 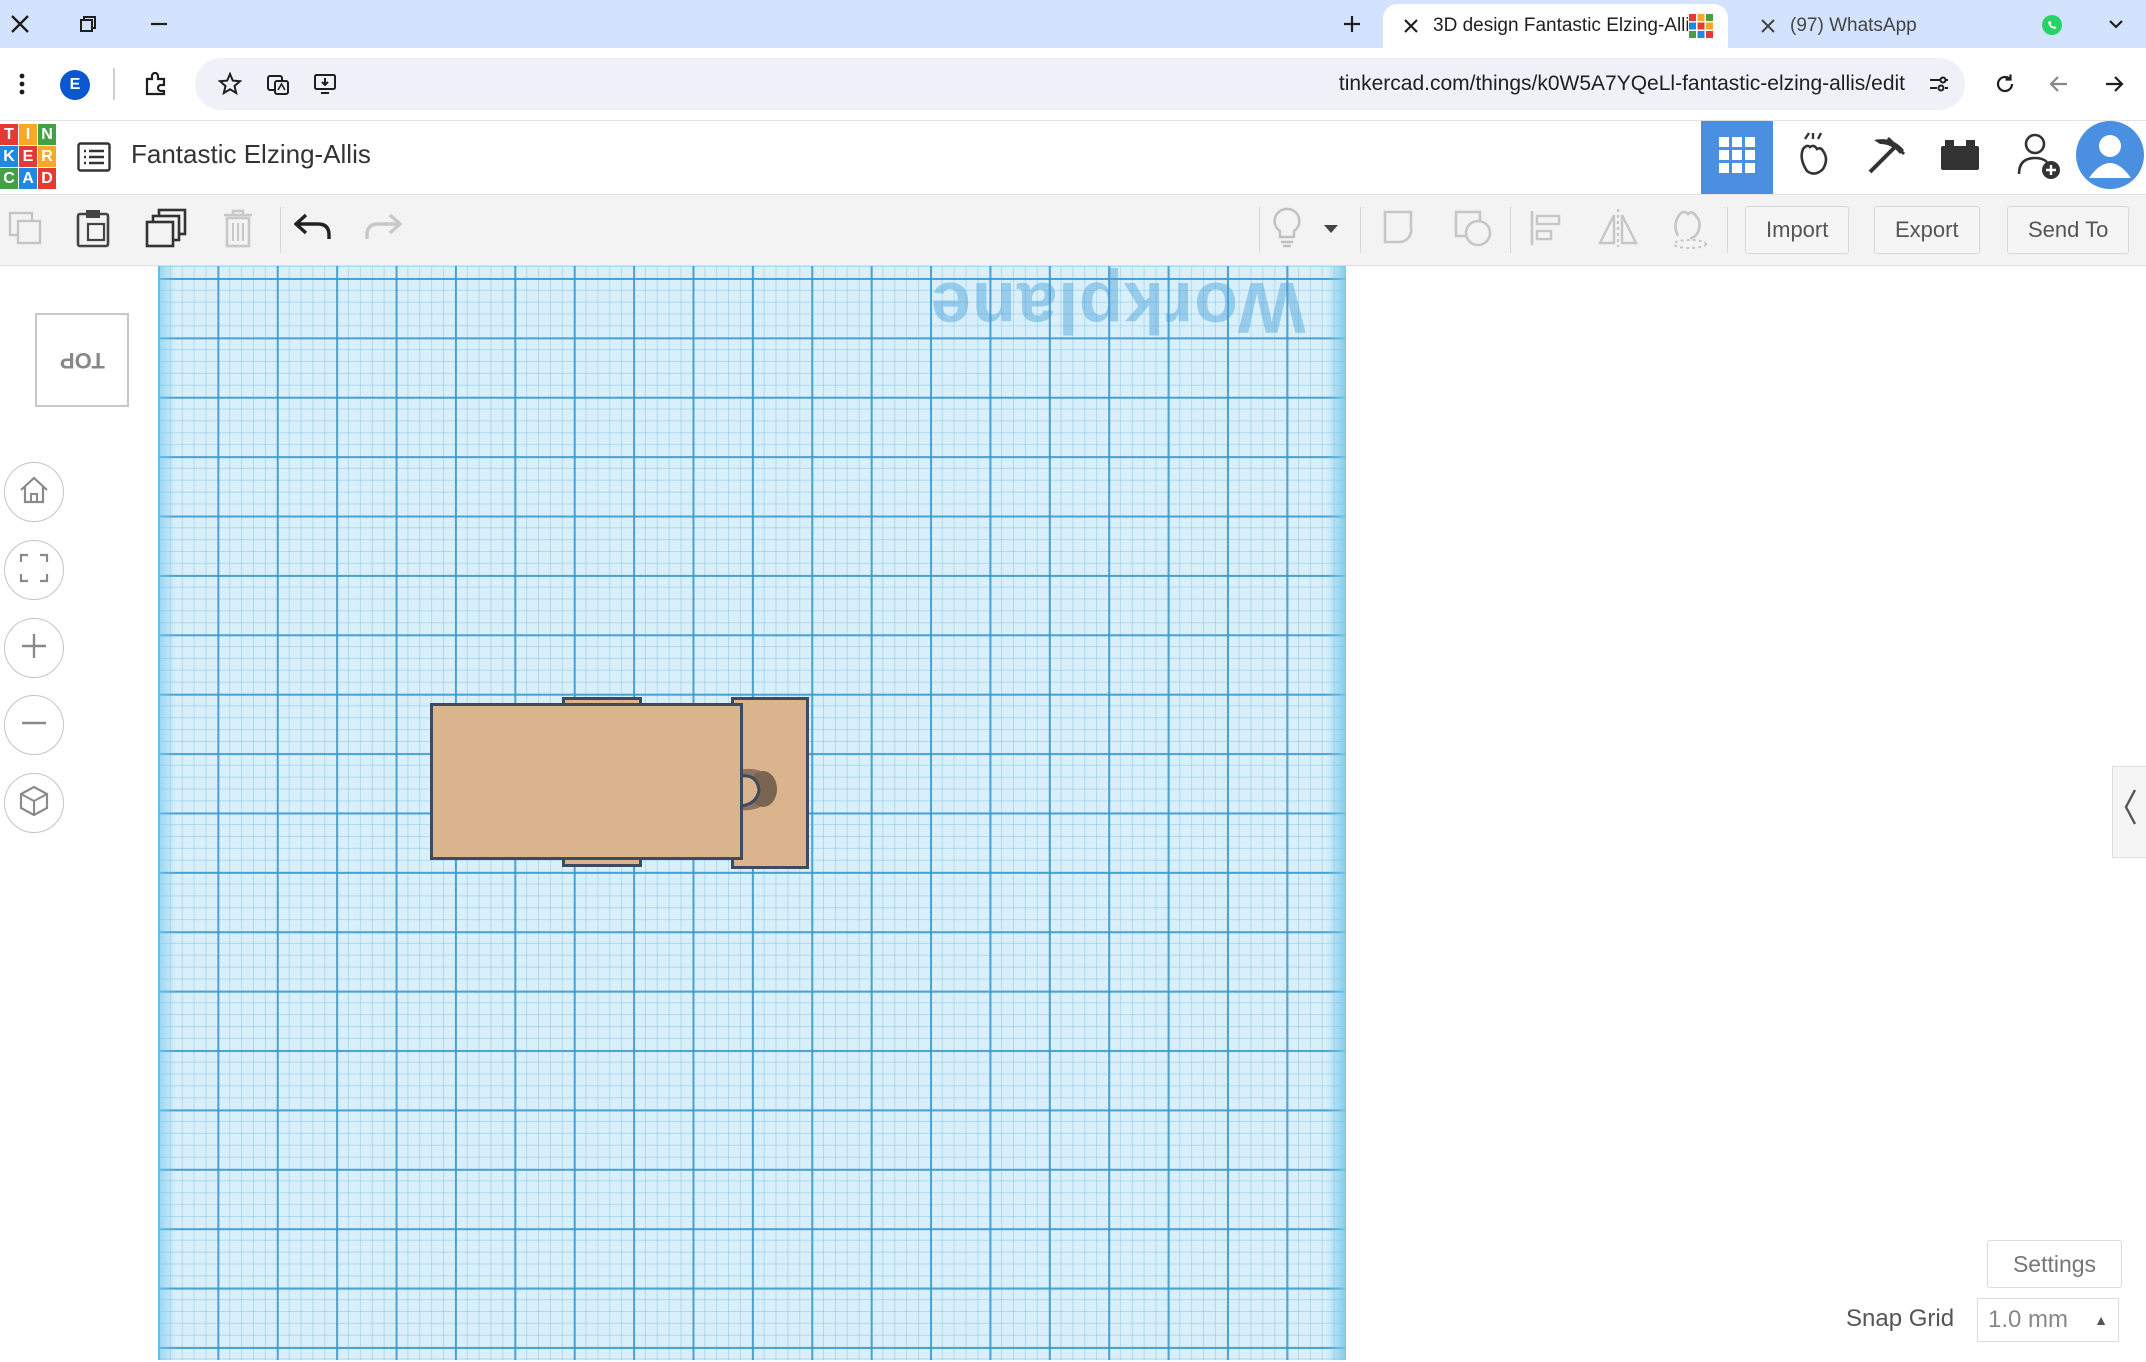 I want to click on group-shapes-icon, so click(x=1401, y=230).